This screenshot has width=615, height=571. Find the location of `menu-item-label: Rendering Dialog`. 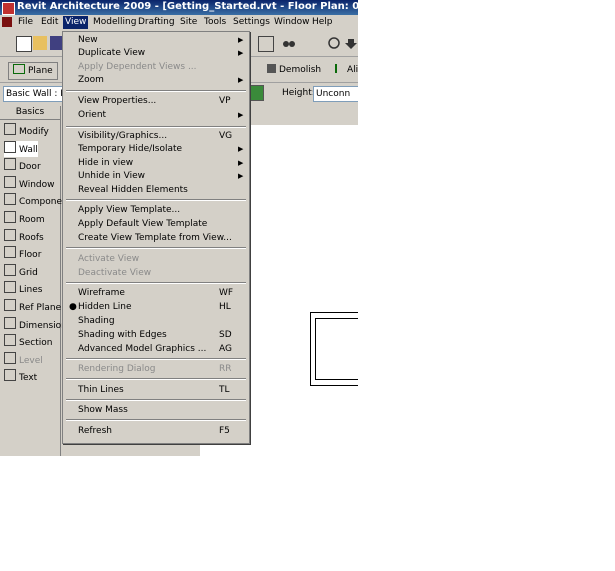

menu-item-label: Rendering Dialog is located at coordinates (117, 369).